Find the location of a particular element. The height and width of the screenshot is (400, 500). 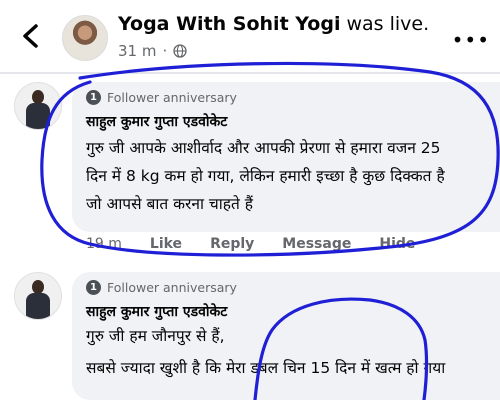

reply-button: Reply is located at coordinates (232, 244).